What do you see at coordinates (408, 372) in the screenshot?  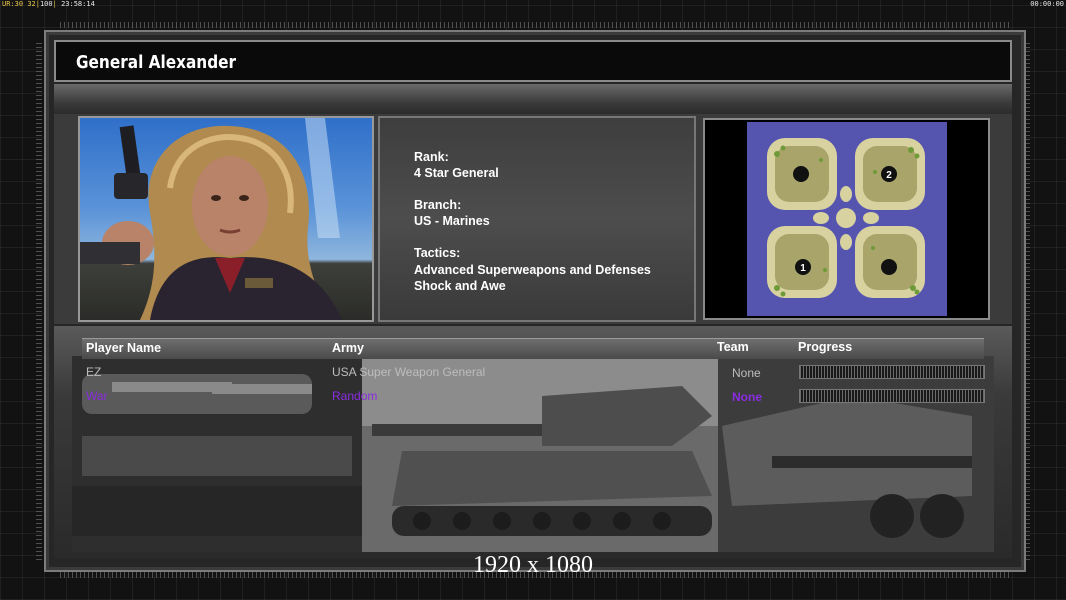 I see `row1-army: USA Super Weapon General` at bounding box center [408, 372].